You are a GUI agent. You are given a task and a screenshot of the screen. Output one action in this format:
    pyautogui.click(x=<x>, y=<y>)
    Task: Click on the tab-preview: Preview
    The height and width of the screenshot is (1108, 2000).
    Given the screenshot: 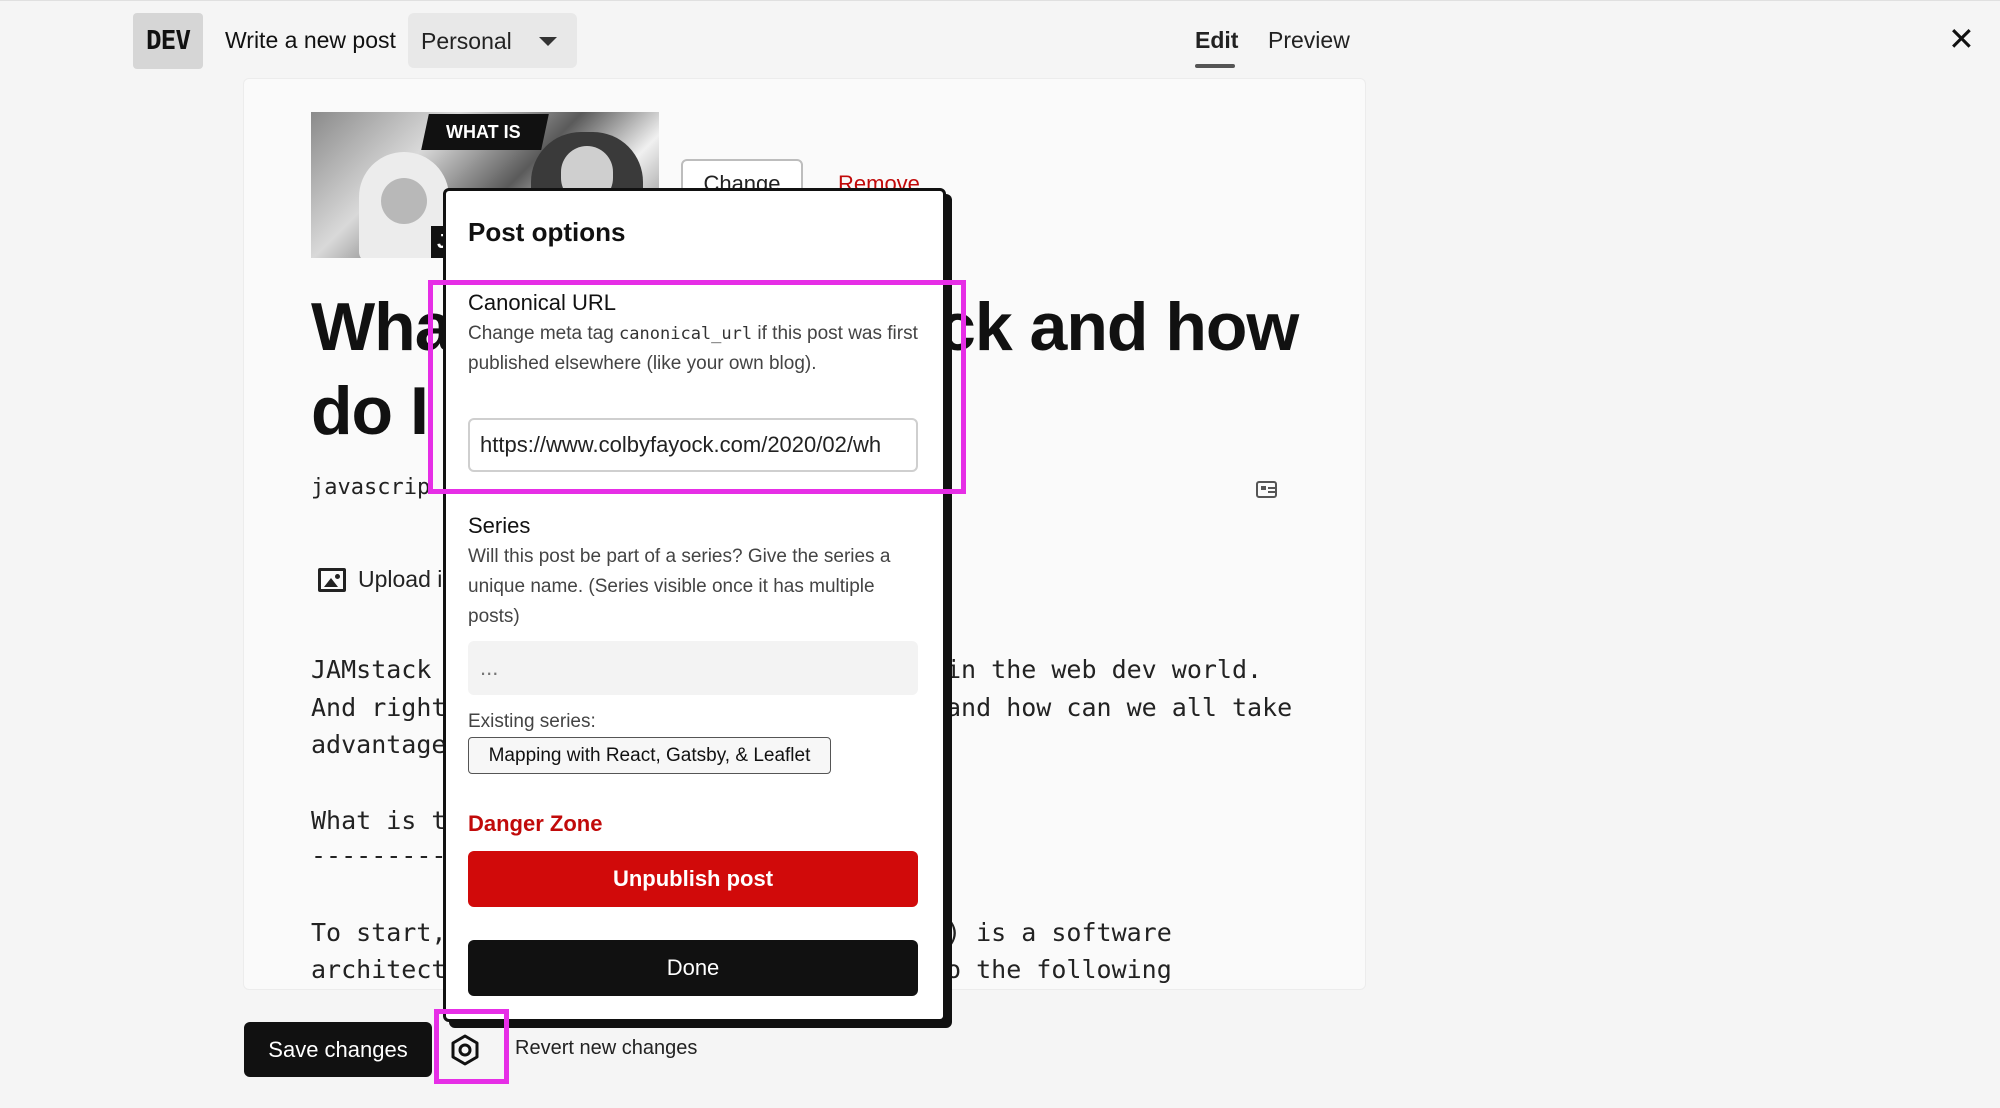 What is the action you would take?
    pyautogui.click(x=1309, y=40)
    